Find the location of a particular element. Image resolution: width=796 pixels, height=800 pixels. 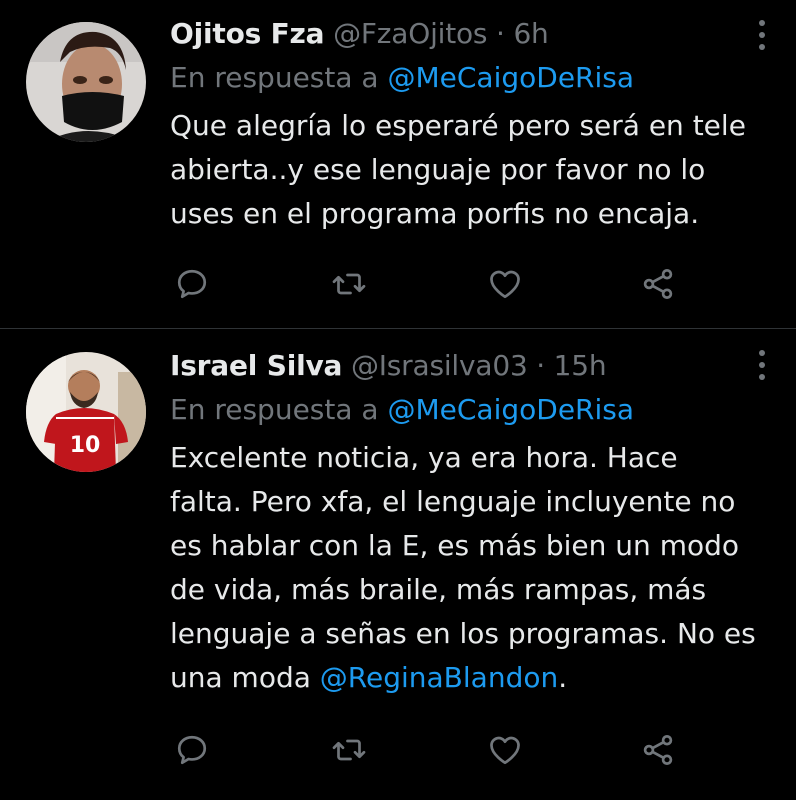

reply-mention-link: @MeCaigoDeRisa is located at coordinates (510, 409).